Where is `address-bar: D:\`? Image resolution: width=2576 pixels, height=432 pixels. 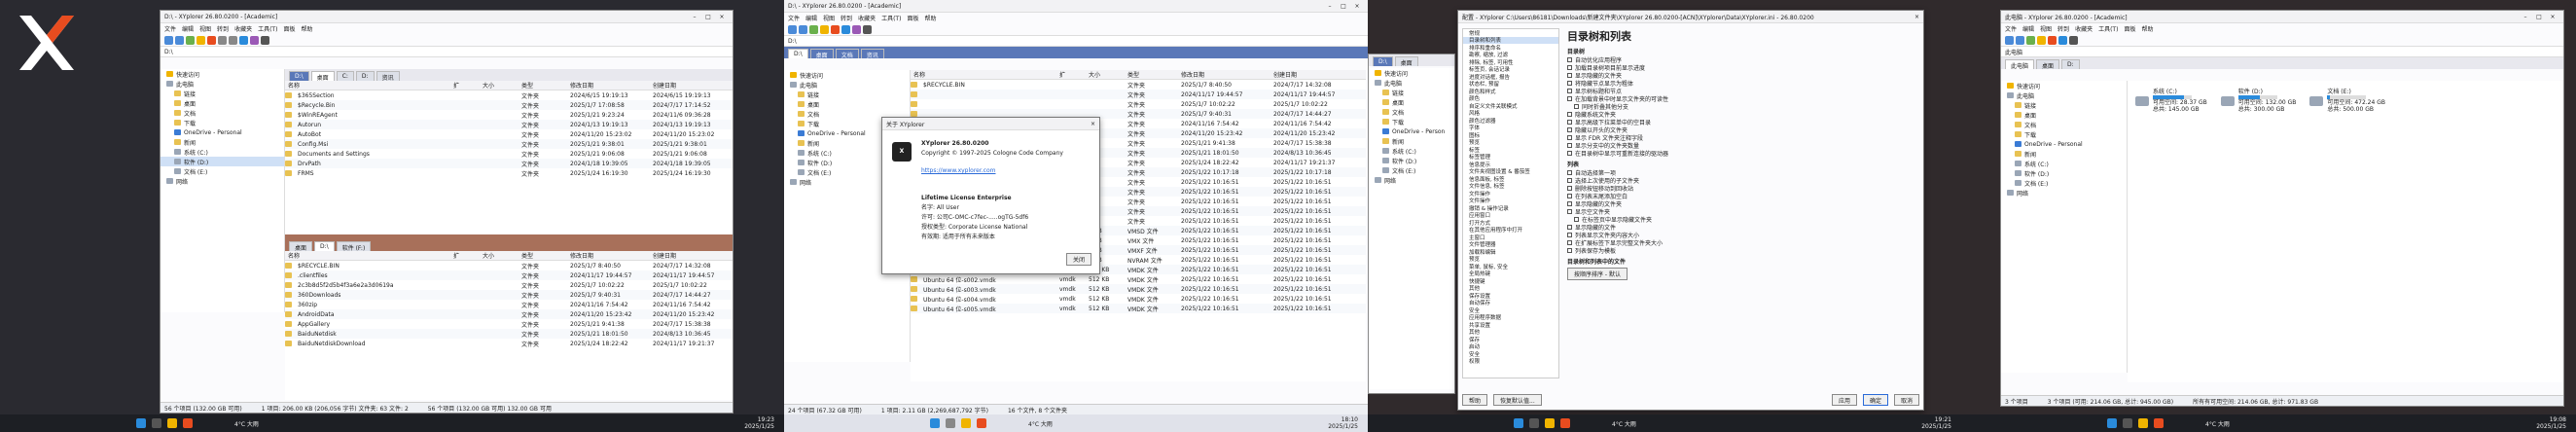
address-bar: D:\ is located at coordinates (447, 52).